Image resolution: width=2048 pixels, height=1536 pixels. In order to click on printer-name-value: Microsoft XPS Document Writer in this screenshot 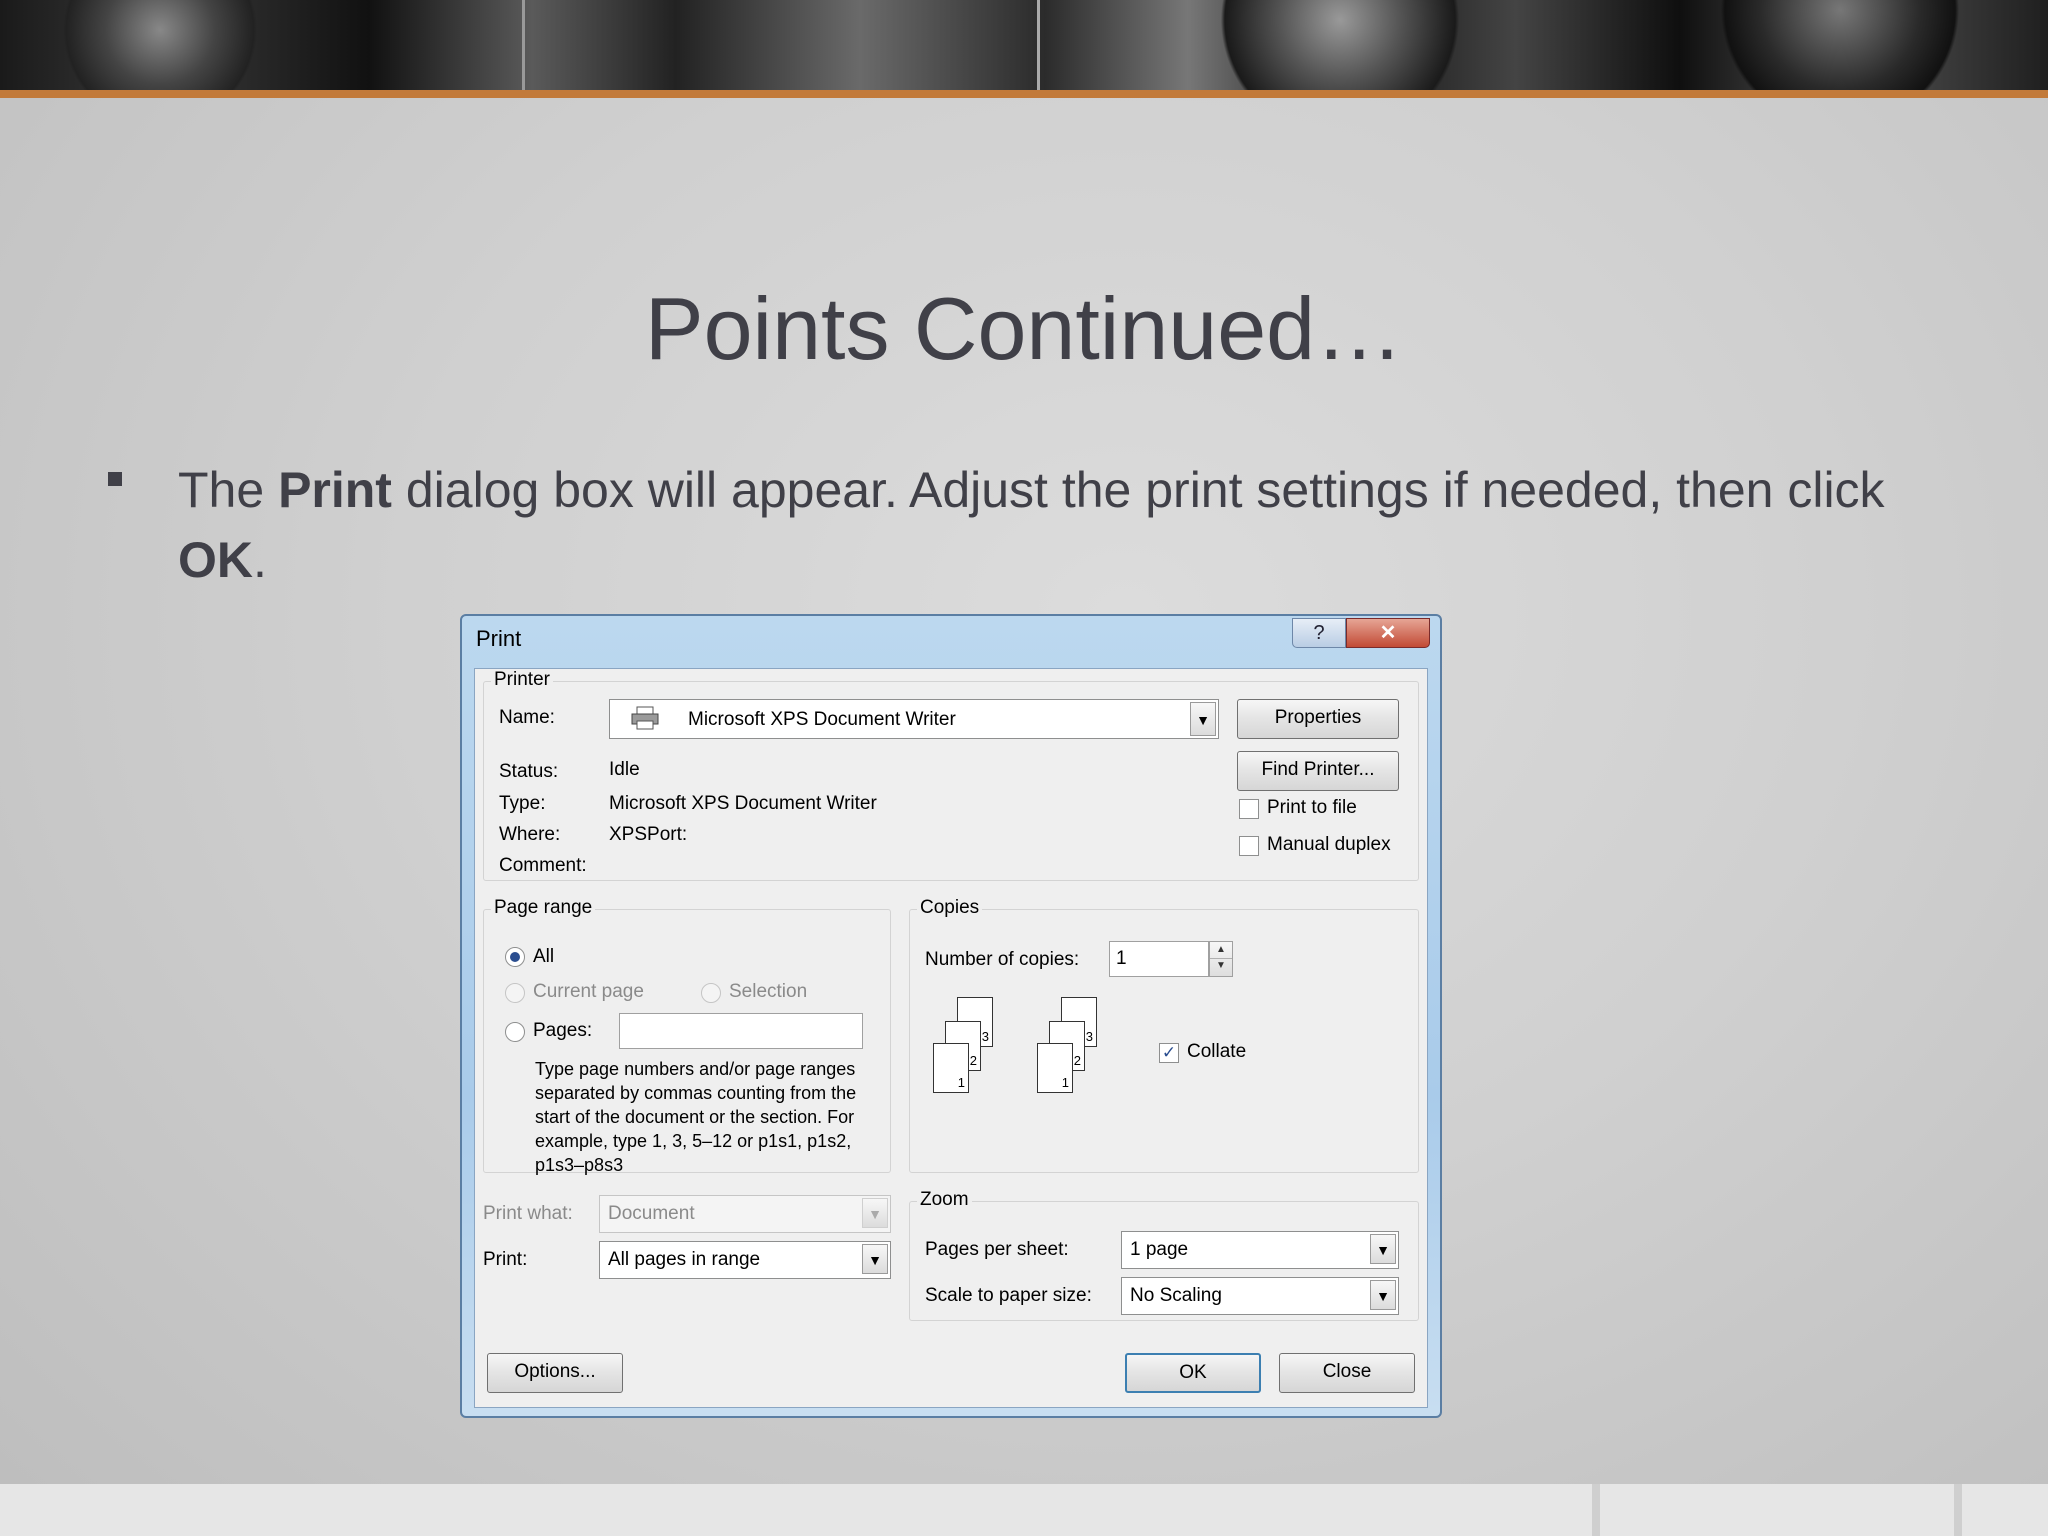, I will do `click(822, 719)`.